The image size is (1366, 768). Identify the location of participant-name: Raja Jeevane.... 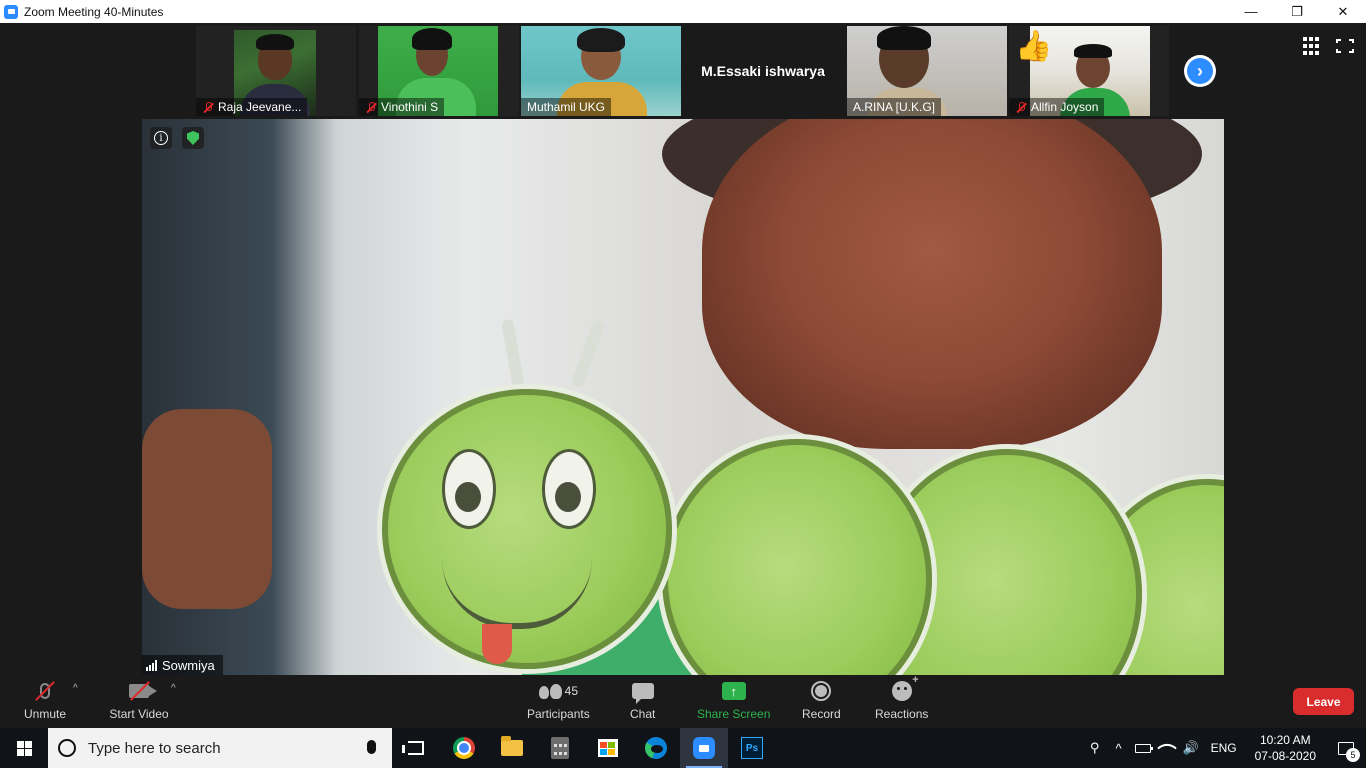
(260, 107).